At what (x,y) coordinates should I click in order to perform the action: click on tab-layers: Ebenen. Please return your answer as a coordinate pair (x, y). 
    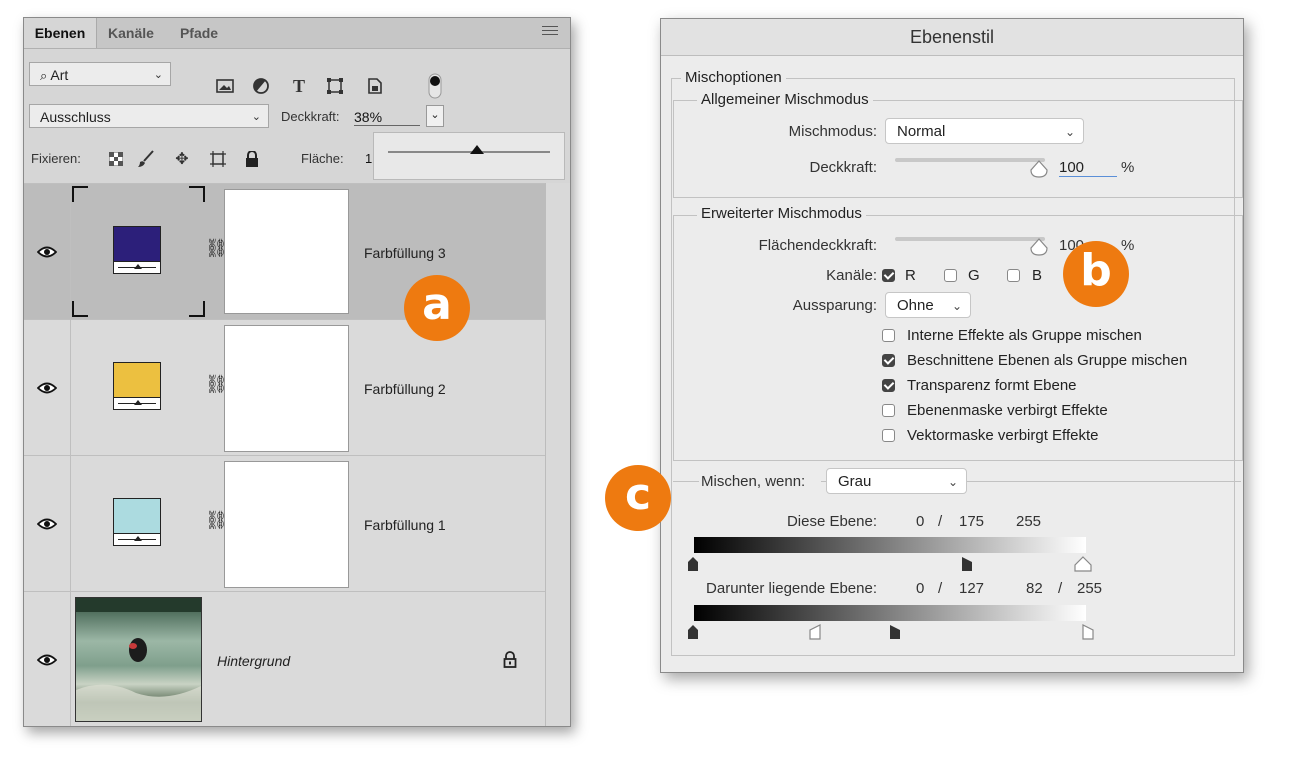
    Looking at the image, I should click on (60, 33).